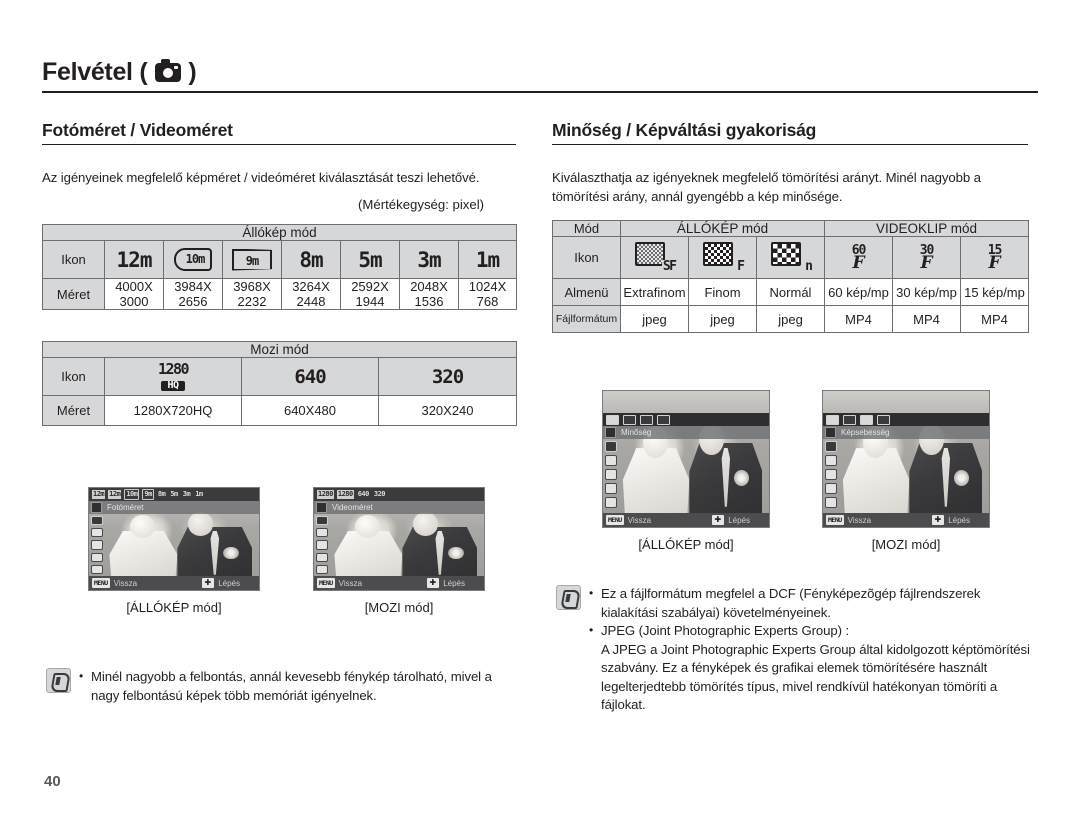 The height and width of the screenshot is (815, 1080). What do you see at coordinates (173, 376) in the screenshot?
I see `icon-1280hq: 1280 HQ` at bounding box center [173, 376].